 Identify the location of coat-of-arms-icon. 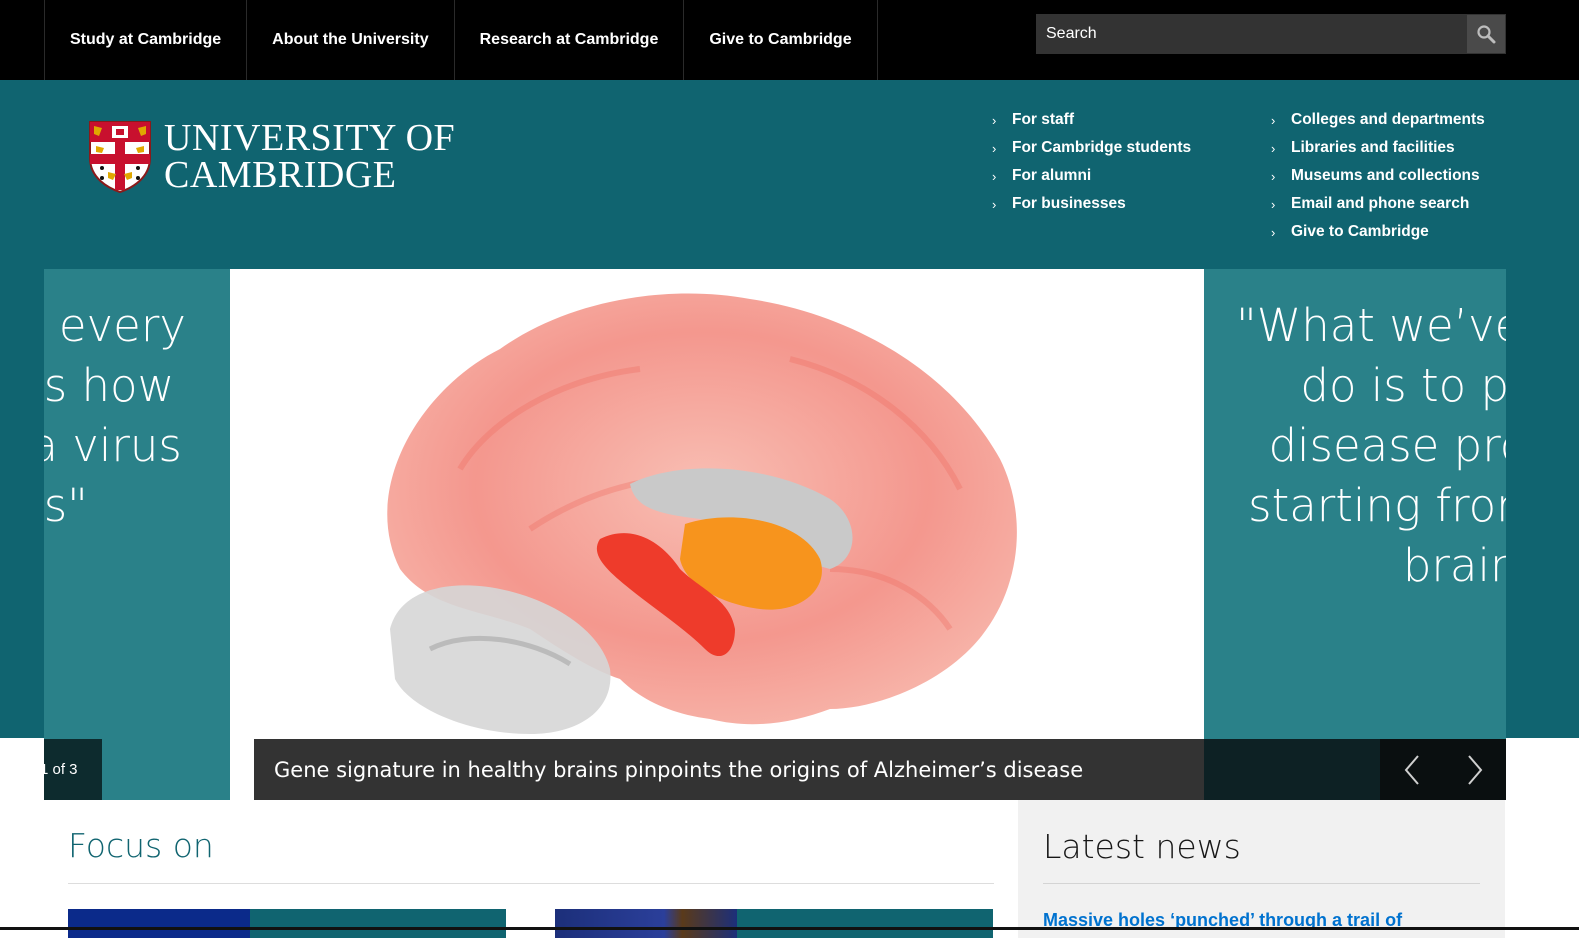
(120, 157).